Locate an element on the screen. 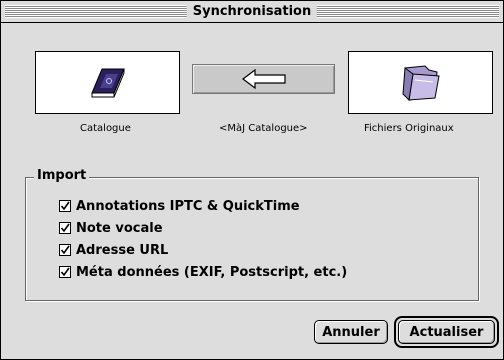  option-iptc-annotations: Annotations IPTC & QuickTime is located at coordinates (179, 206).